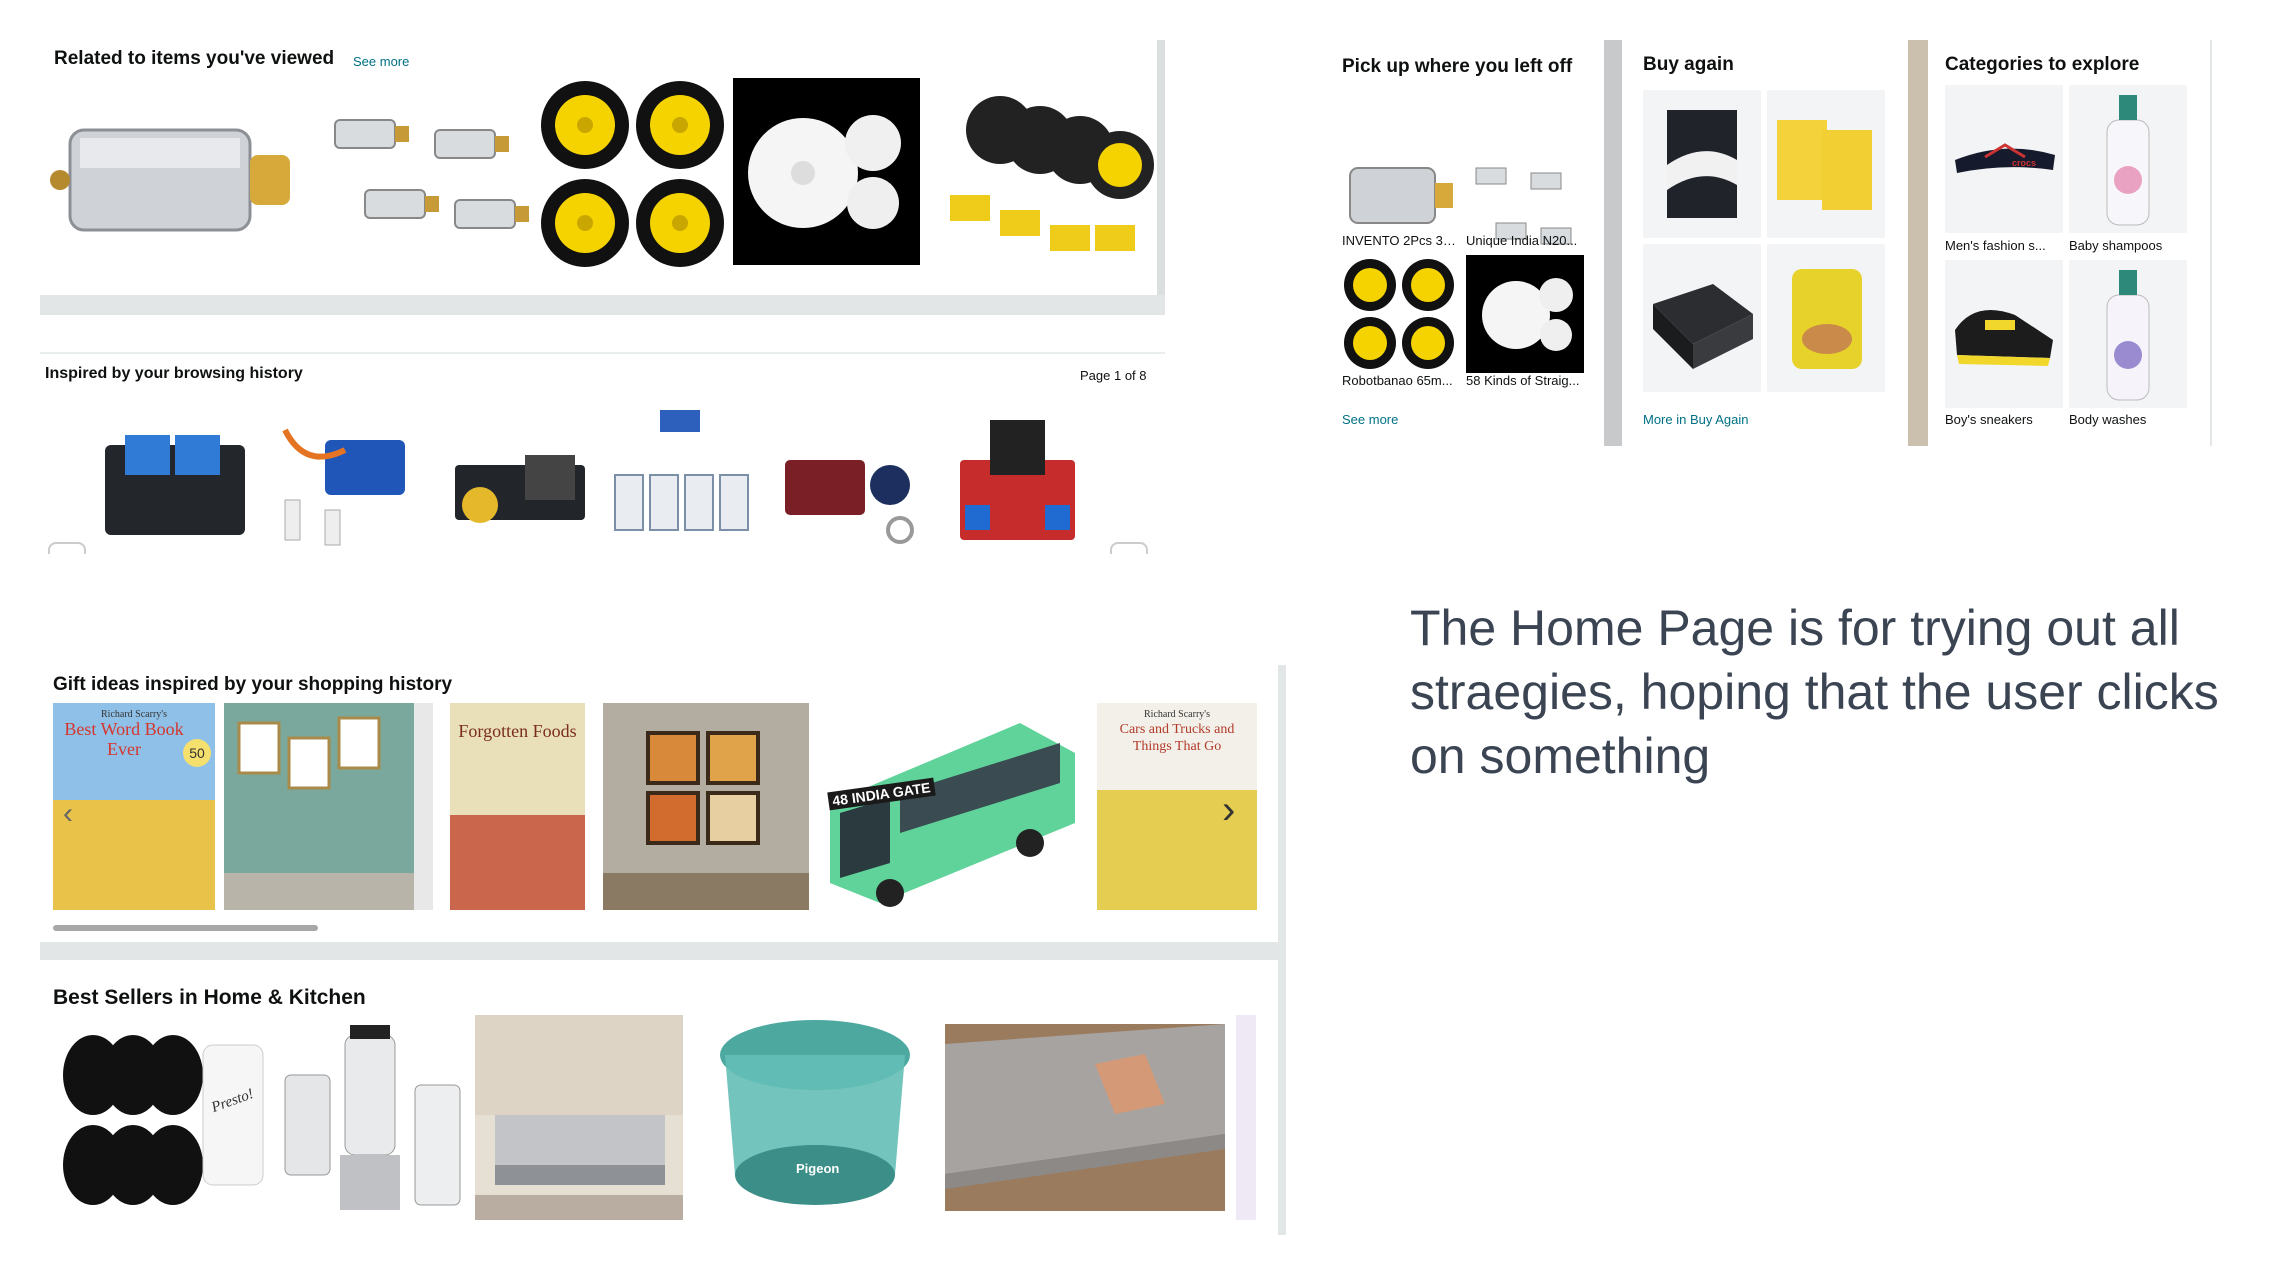 This screenshot has width=2280, height=1269. Describe the element at coordinates (2128, 245) in the screenshot. I see `category-baby-shampoos-label: Baby shampoos` at that location.